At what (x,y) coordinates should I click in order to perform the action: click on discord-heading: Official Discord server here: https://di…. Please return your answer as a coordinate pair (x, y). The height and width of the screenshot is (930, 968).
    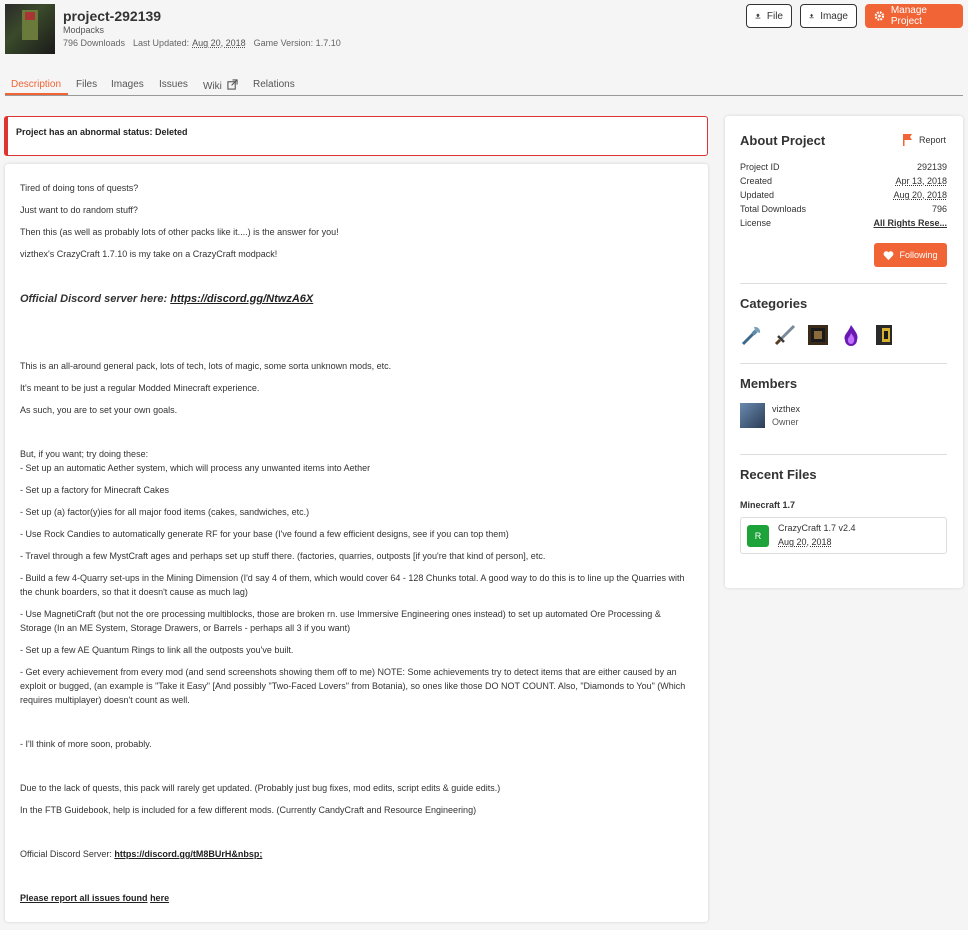
    Looking at the image, I should click on (355, 299).